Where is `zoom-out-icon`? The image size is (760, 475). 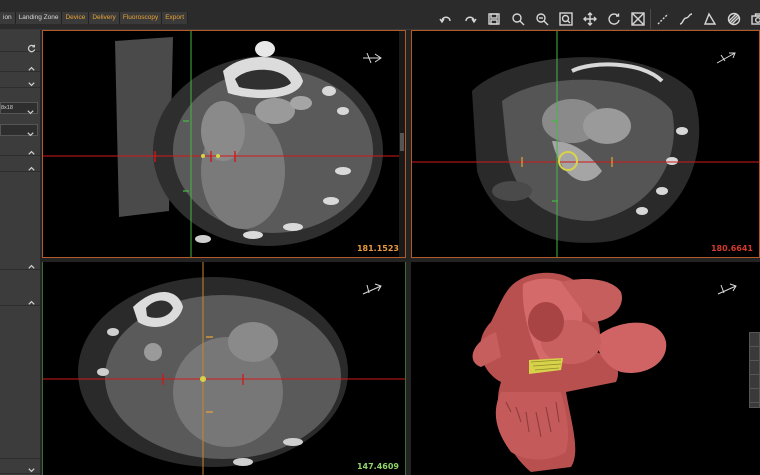 zoom-out-icon is located at coordinates (542, 19).